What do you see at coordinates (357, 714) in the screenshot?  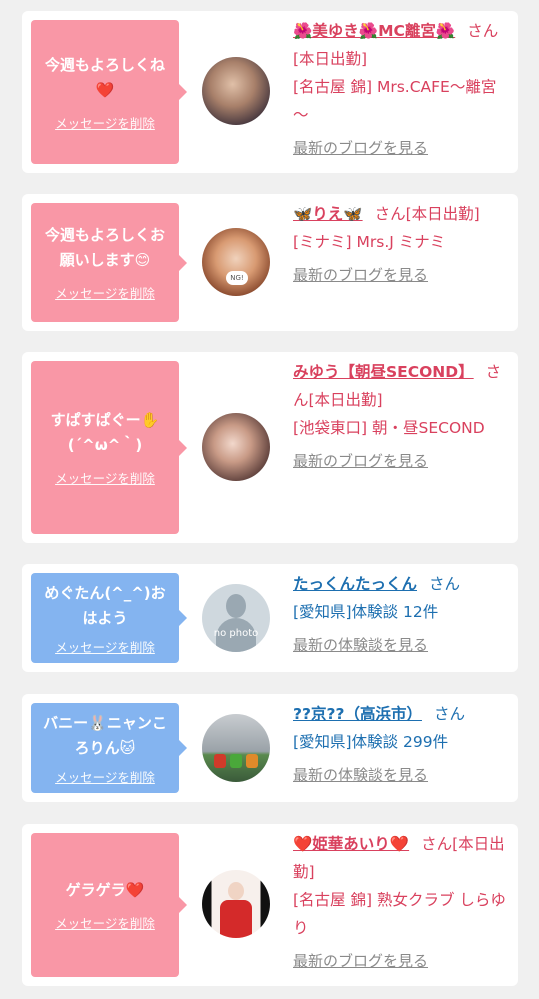 I see `profile-name-link: ??京??（高浜市）` at bounding box center [357, 714].